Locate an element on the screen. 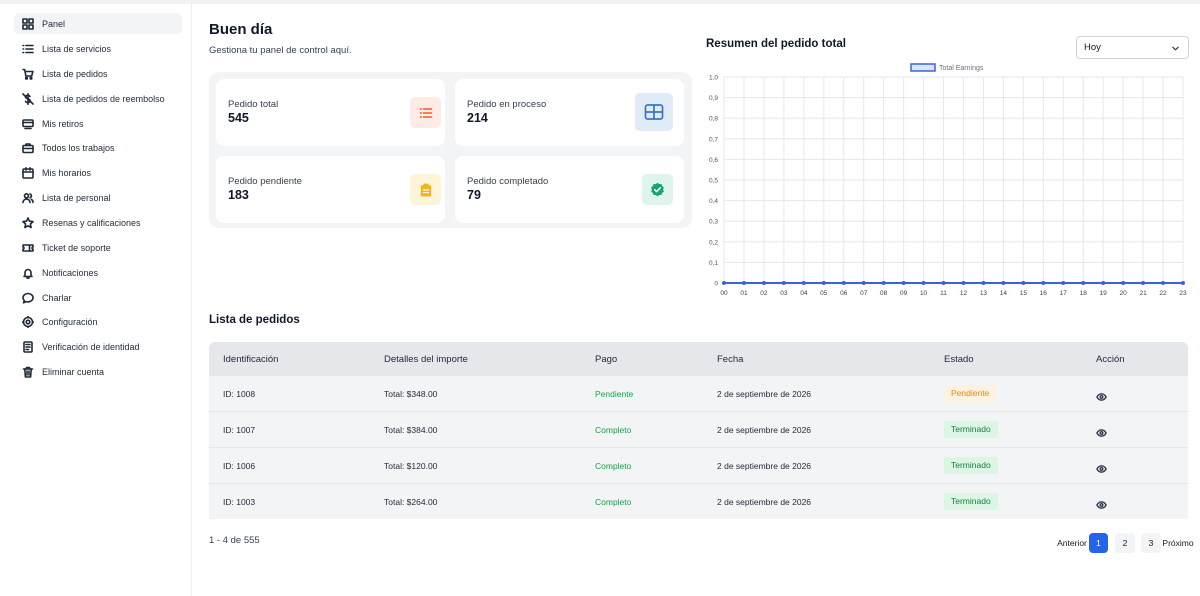 The height and width of the screenshot is (596, 1200). gear-icon is located at coordinates (28, 321).